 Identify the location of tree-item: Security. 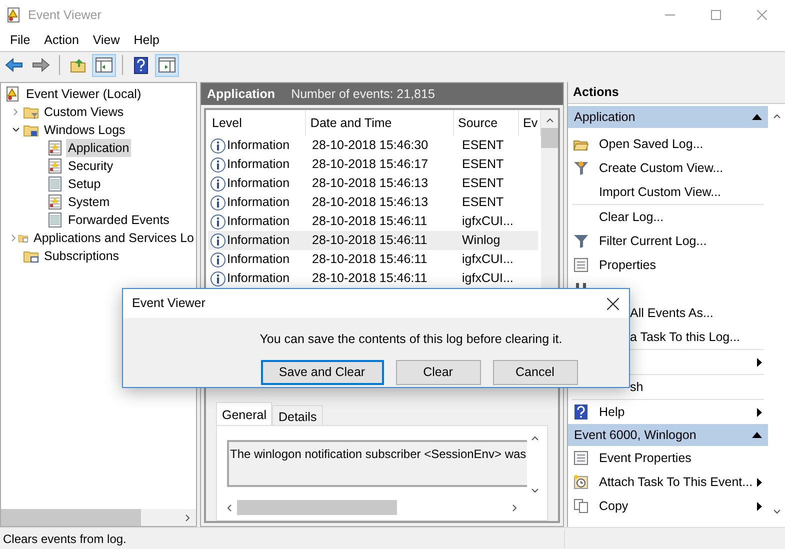
(91, 166).